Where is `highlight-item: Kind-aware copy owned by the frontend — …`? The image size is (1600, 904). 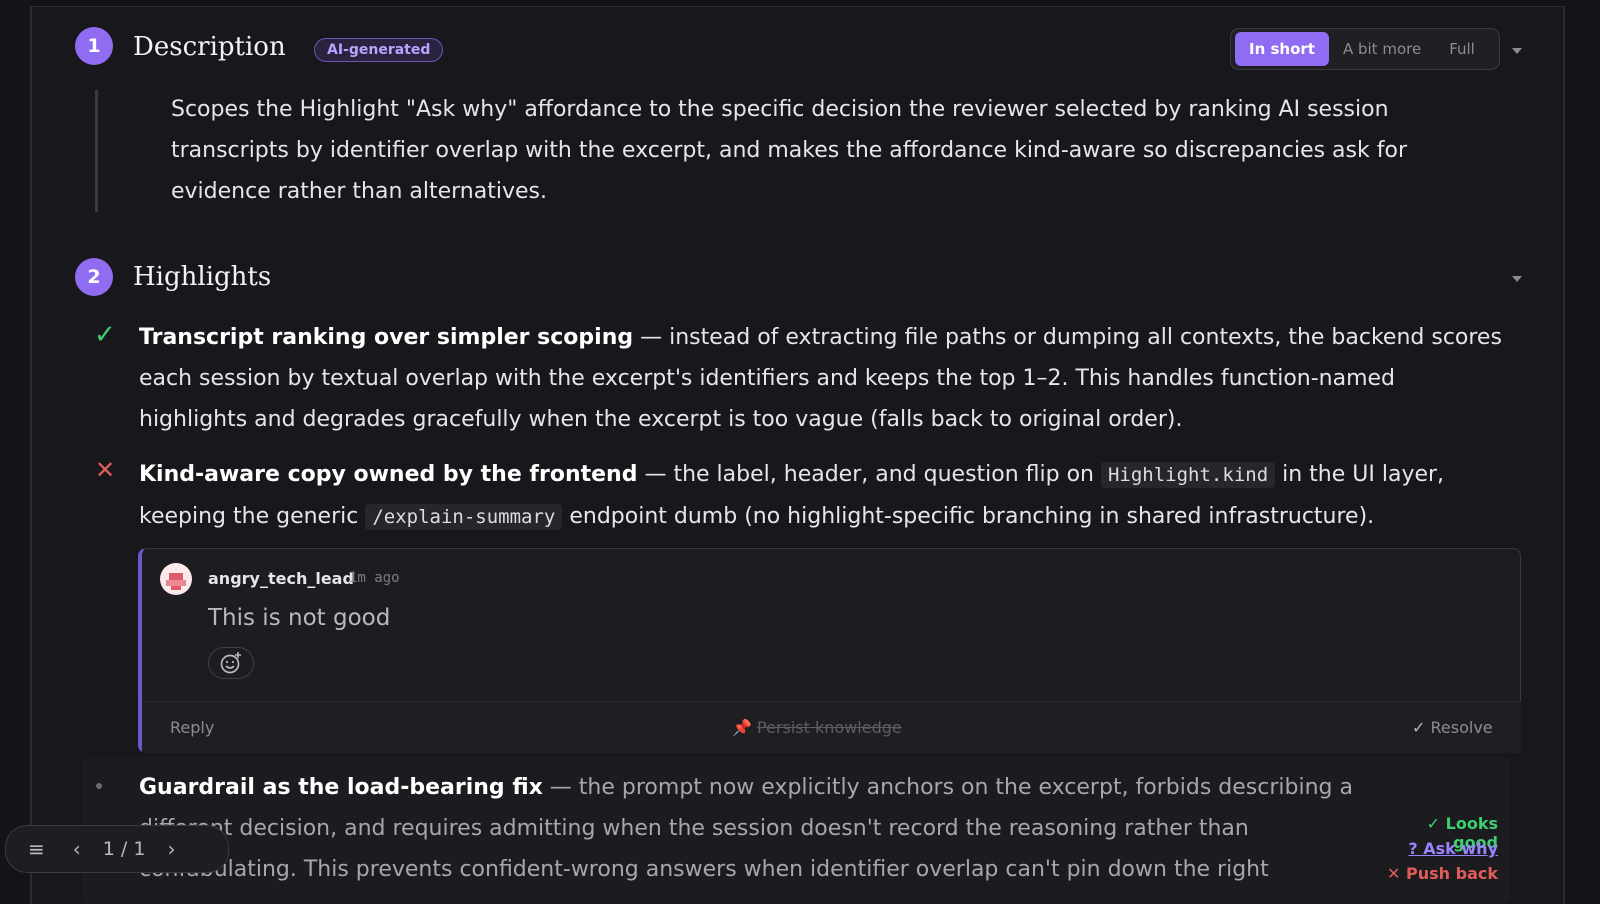
highlight-item: Kind-aware copy owned by the frontend — … is located at coordinates (792, 496).